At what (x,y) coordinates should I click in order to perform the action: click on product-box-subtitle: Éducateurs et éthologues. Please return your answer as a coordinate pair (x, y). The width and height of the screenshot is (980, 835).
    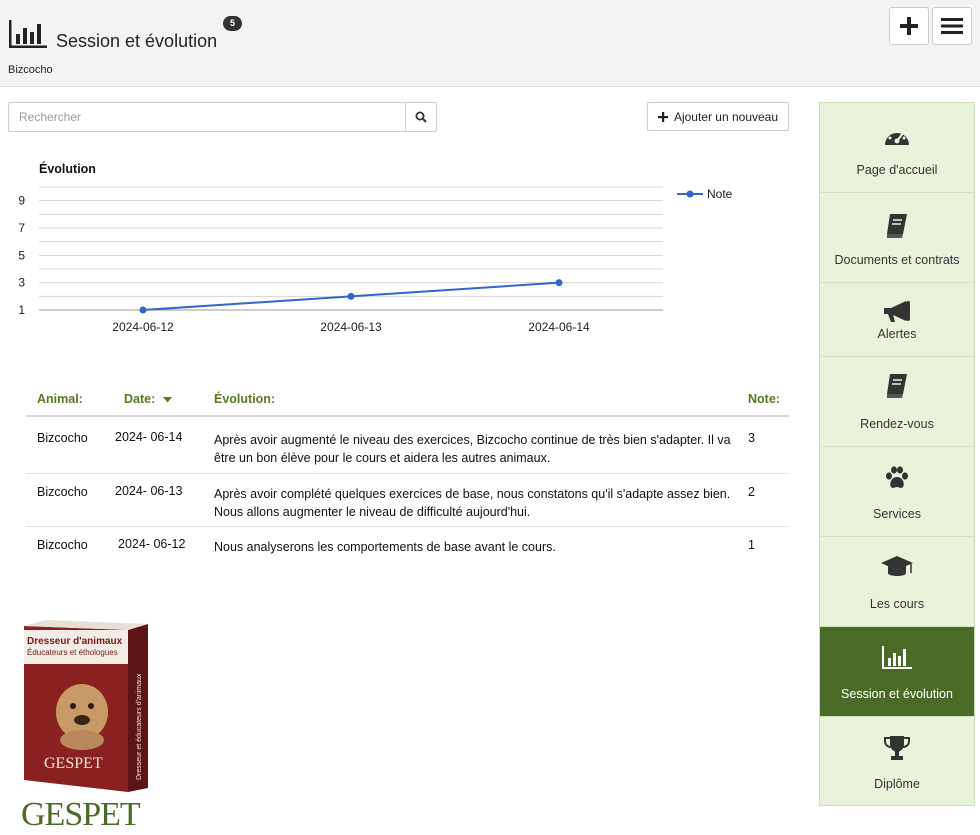
    Looking at the image, I should click on (72, 652).